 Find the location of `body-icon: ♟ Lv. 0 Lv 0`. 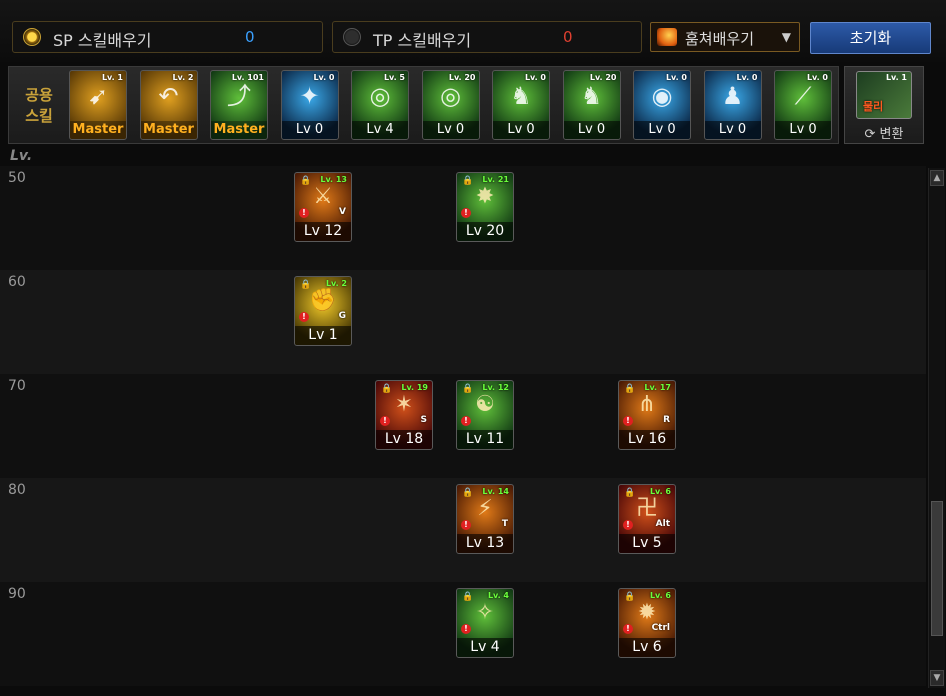

body-icon: ♟ Lv. 0 Lv 0 is located at coordinates (732, 105).